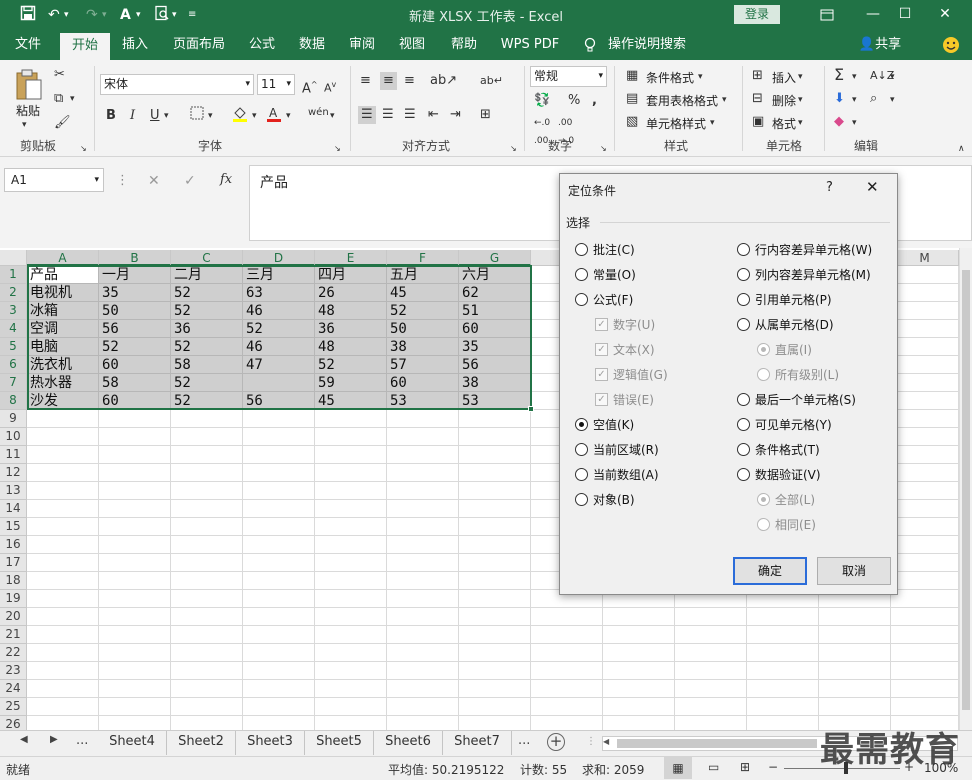 The image size is (972, 780). I want to click on number-format-dropdown-icon: ▾, so click(600, 76).